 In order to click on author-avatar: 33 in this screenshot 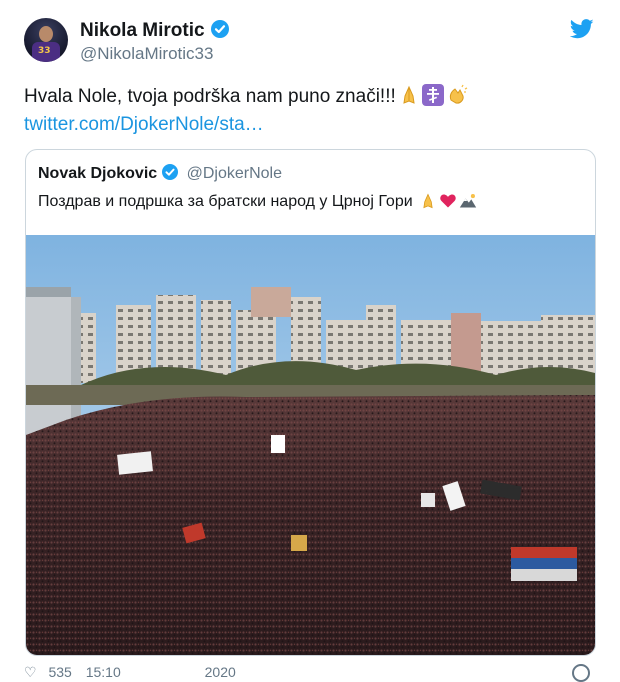, I will do `click(46, 40)`.